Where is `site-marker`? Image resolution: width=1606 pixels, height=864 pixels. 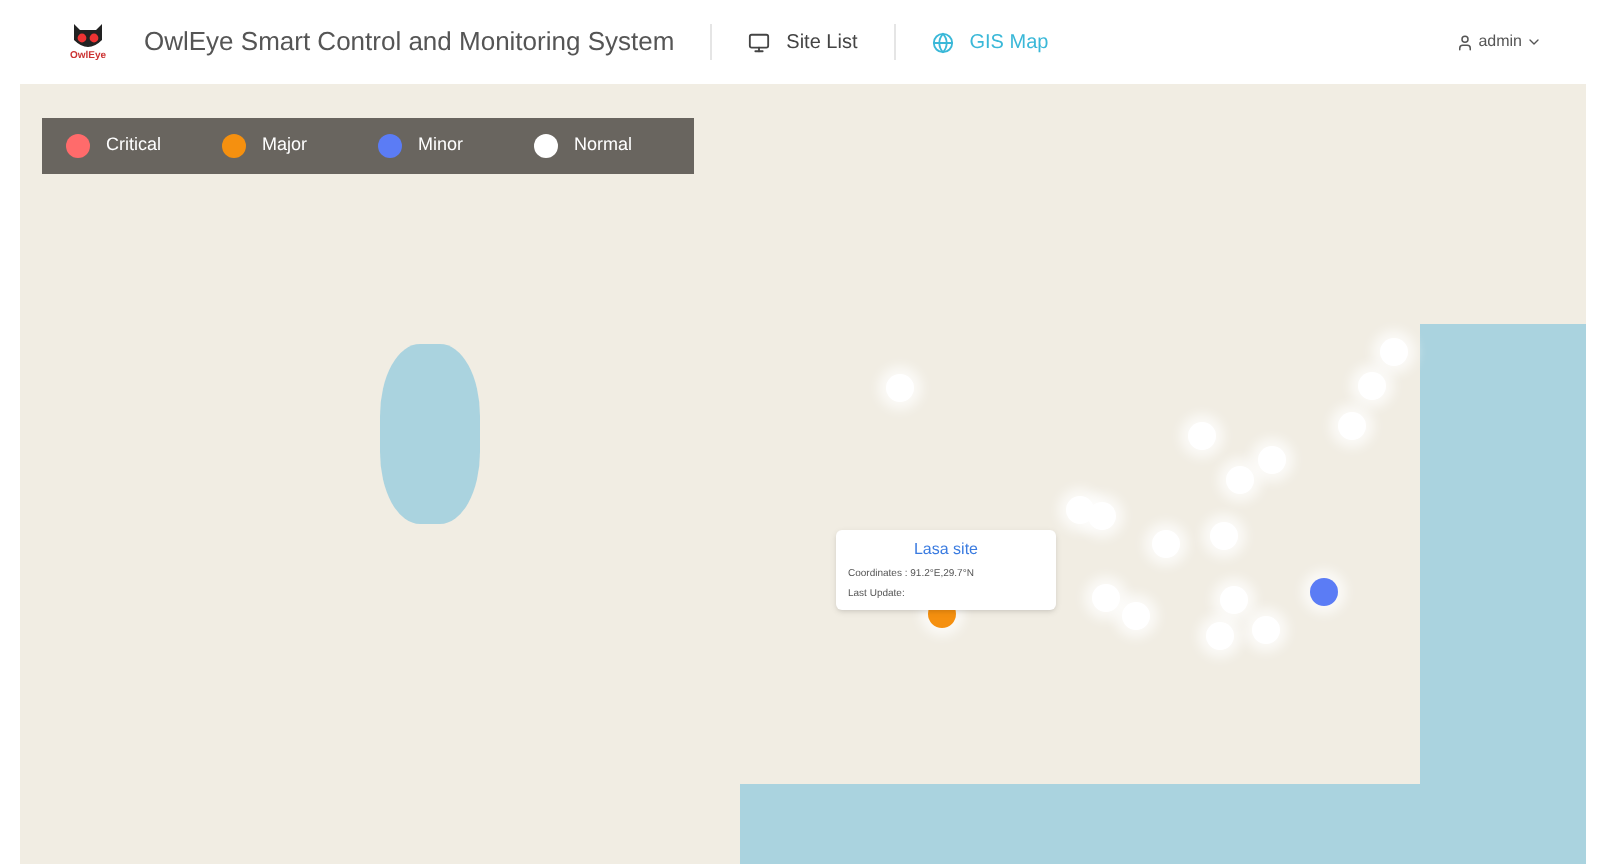 site-marker is located at coordinates (1324, 592).